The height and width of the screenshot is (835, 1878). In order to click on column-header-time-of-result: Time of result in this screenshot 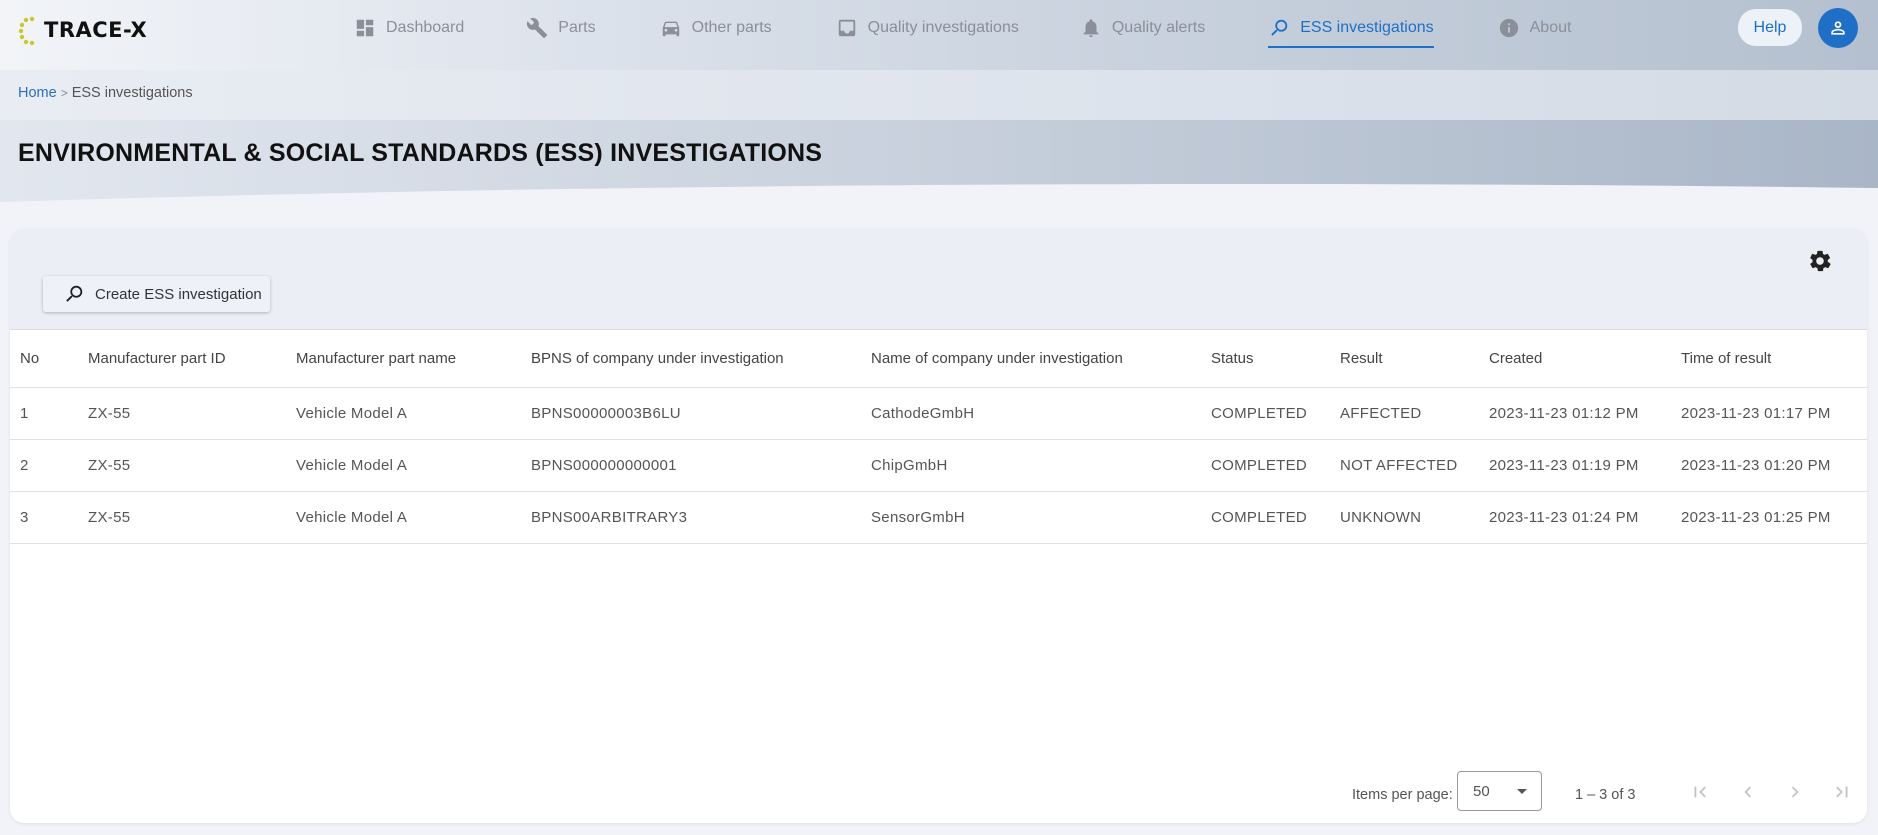, I will do `click(1769, 359)`.